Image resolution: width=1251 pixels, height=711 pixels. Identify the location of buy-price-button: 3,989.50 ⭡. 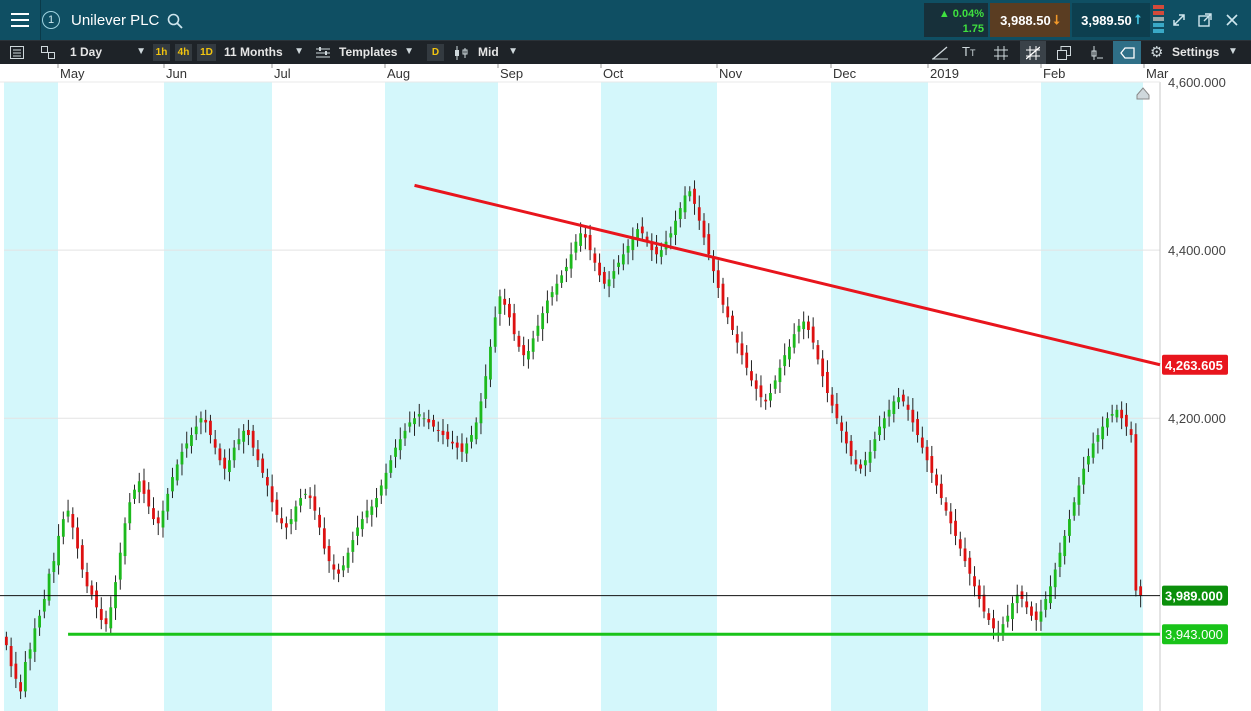
(1111, 20).